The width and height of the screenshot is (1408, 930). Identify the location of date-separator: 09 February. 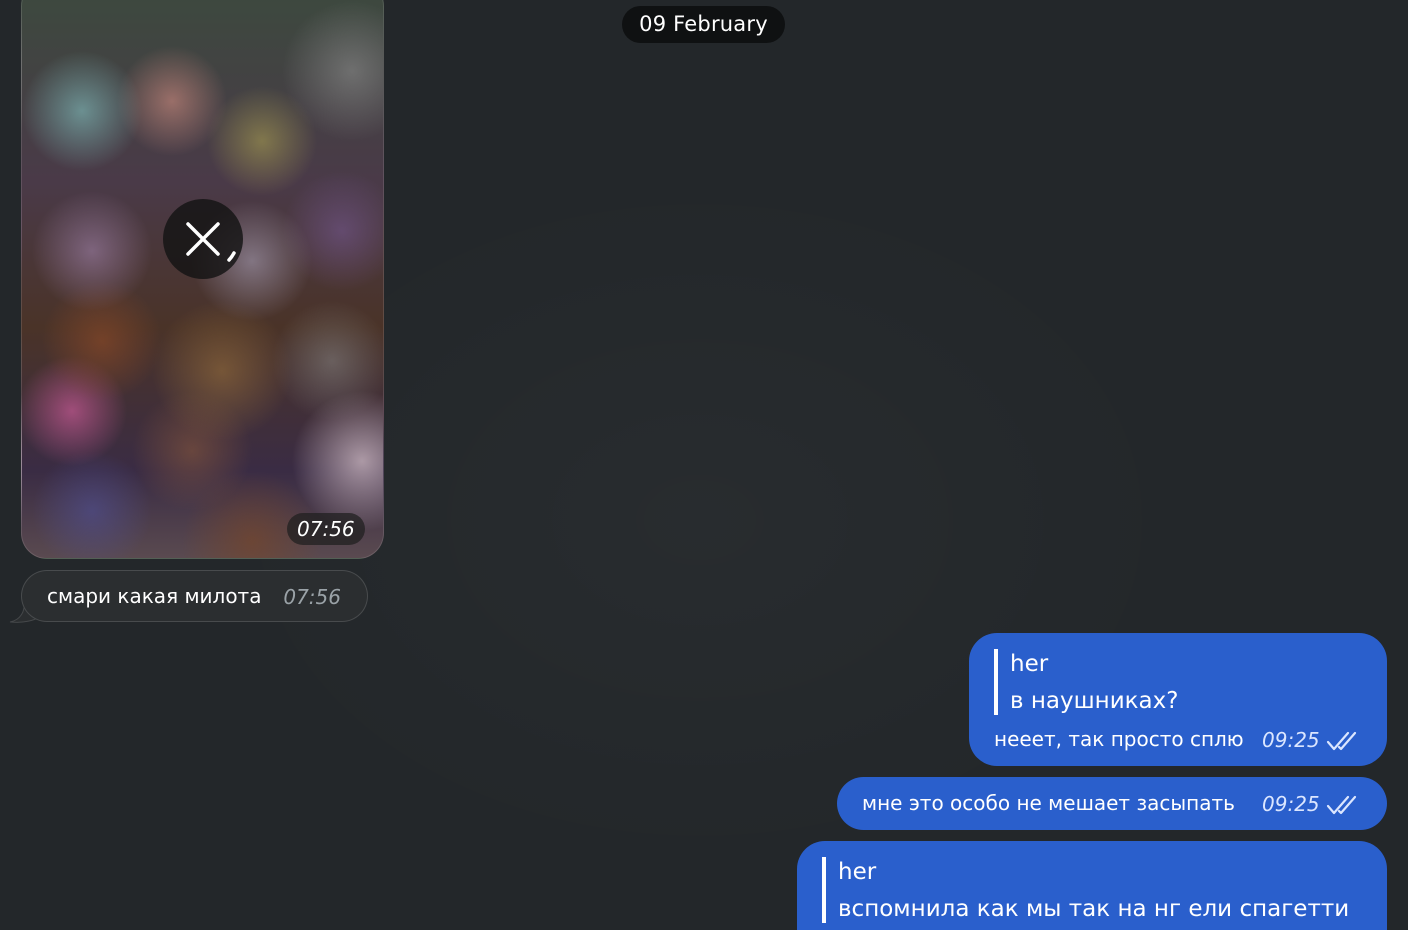
(703, 24).